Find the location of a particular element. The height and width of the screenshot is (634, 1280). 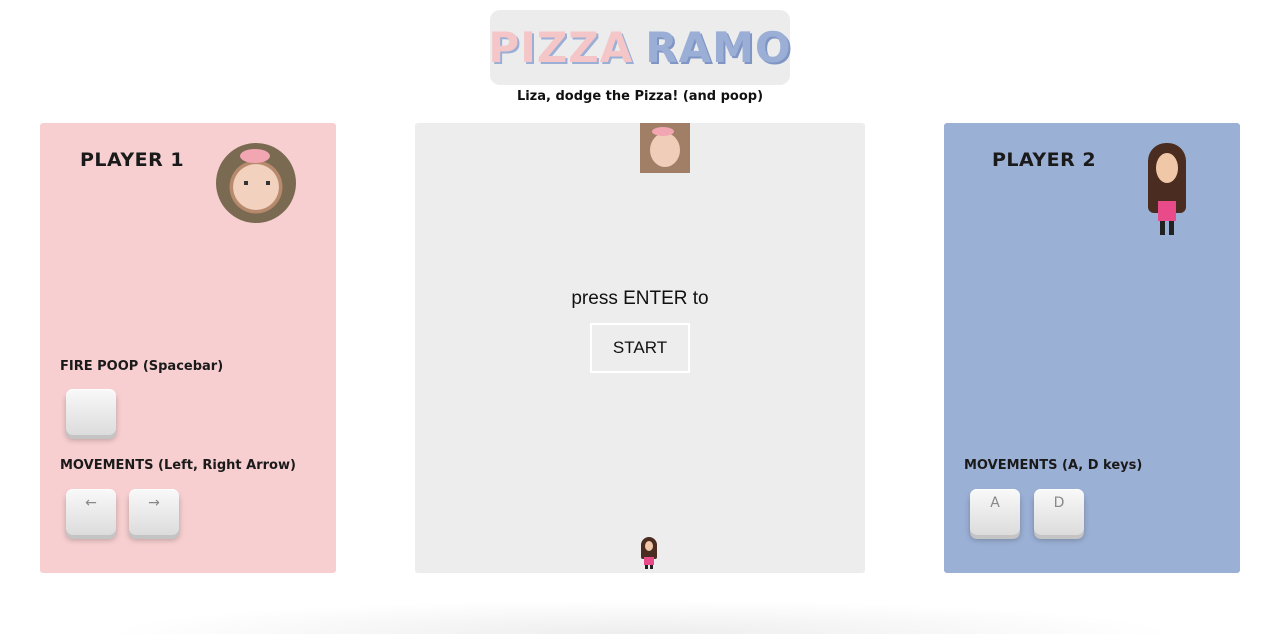

player2-avatar is located at coordinates (1167, 193).